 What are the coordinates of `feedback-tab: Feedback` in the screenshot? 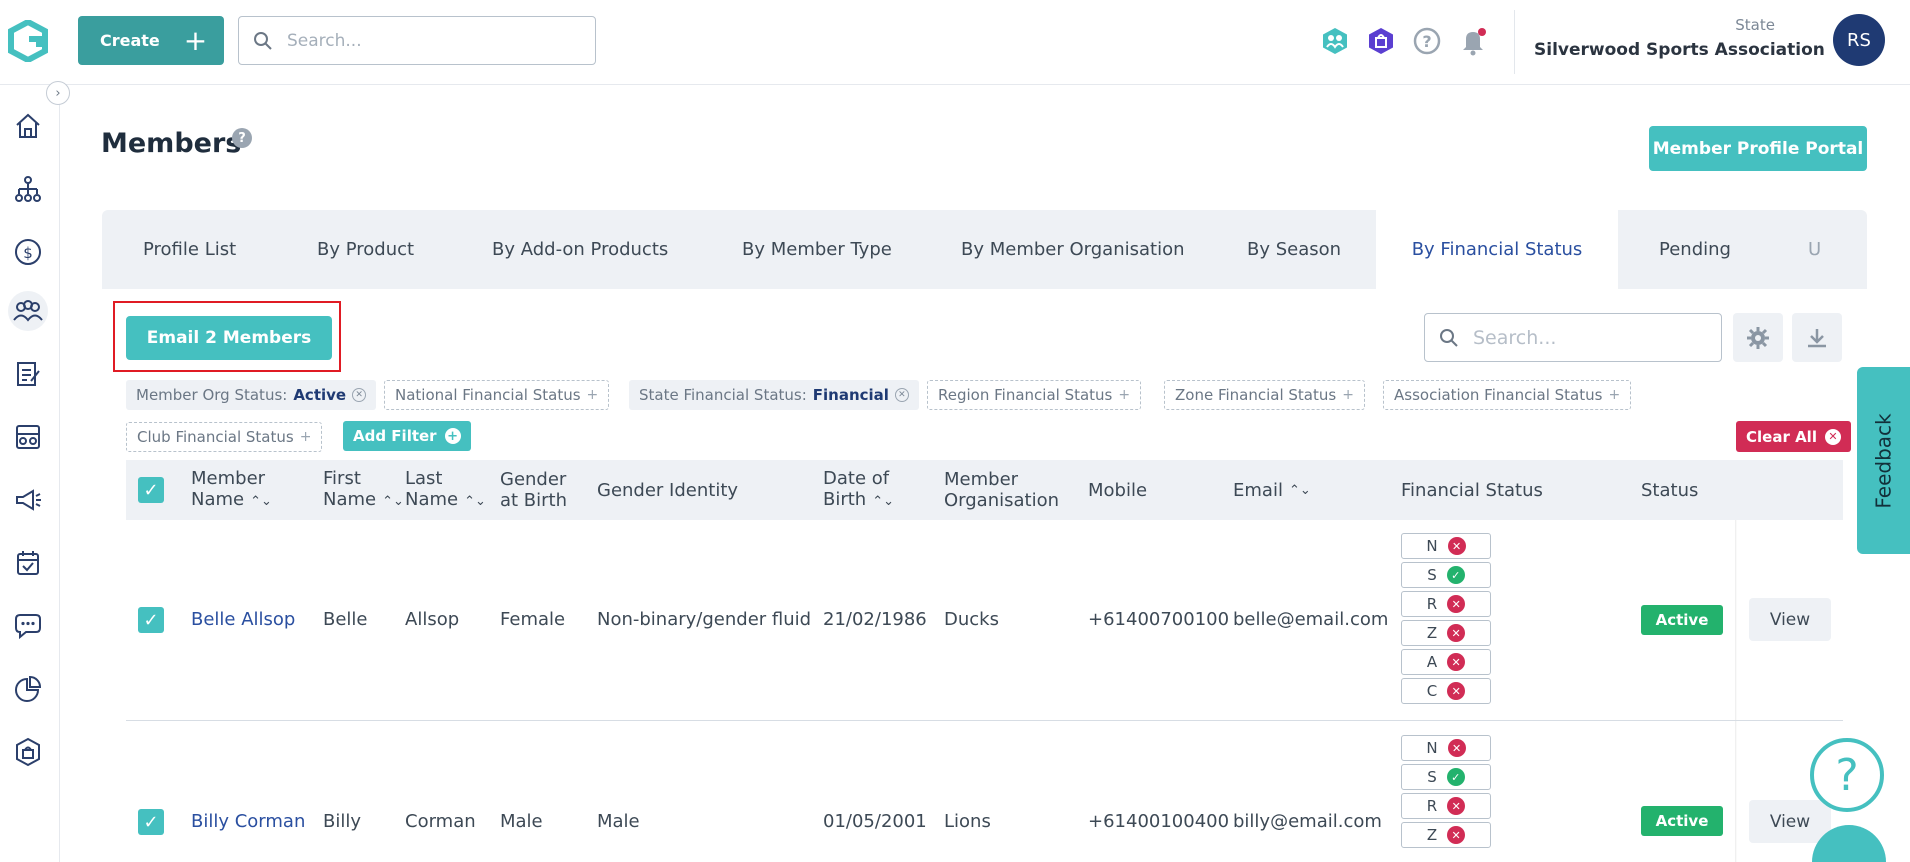 It's located at (1883, 460).